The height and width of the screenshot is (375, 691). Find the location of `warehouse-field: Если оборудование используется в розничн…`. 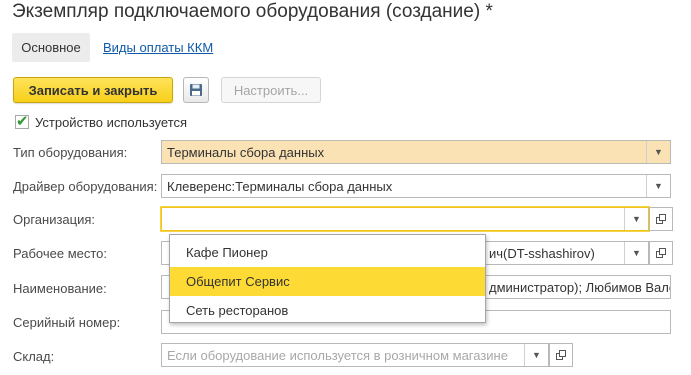

warehouse-field: Если оборудование используется в розничн… is located at coordinates (355, 355).